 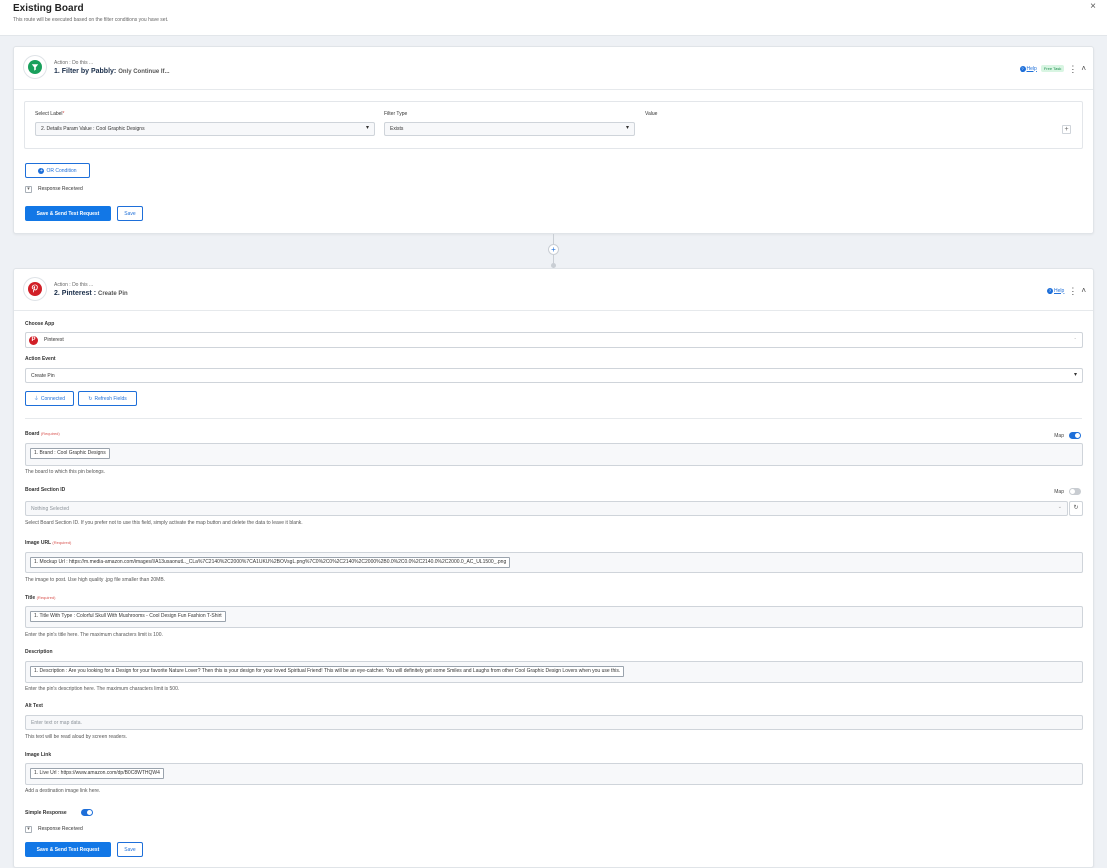 What do you see at coordinates (70, 453) in the screenshot?
I see `mapped-chip: 1. Brand : Cool Graphic Designs` at bounding box center [70, 453].